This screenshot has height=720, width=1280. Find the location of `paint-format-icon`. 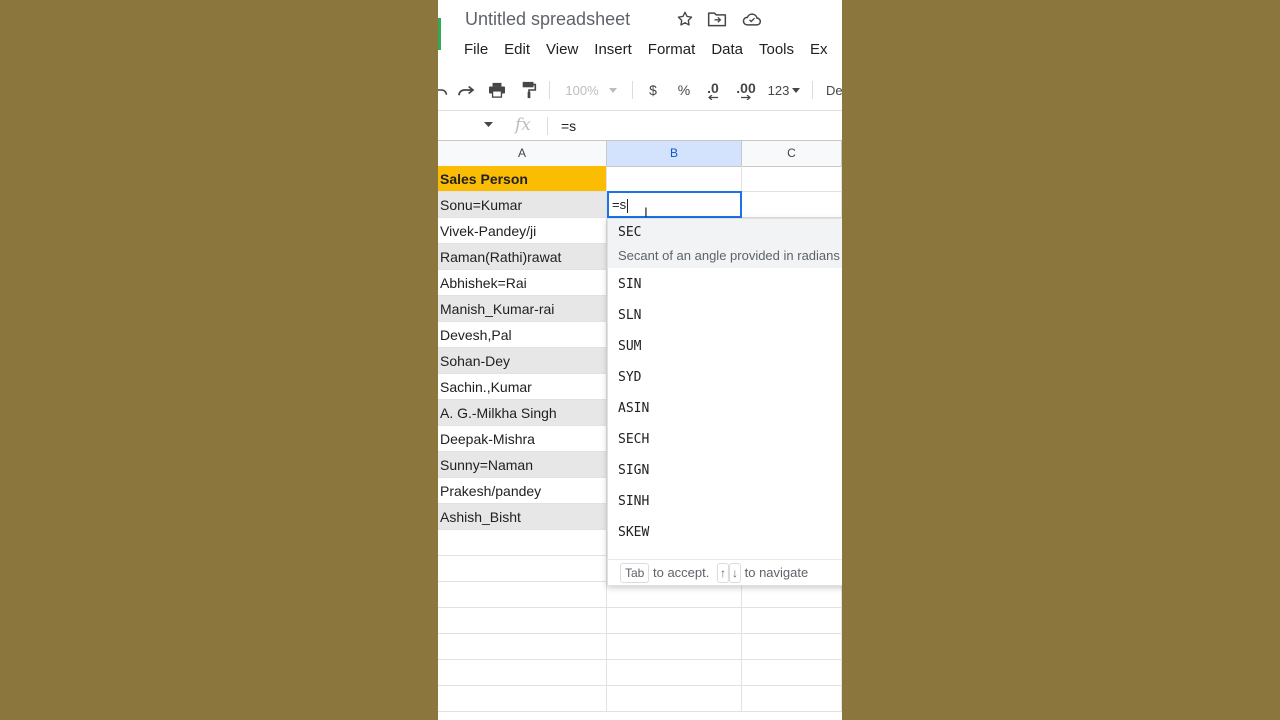

paint-format-icon is located at coordinates (529, 90).